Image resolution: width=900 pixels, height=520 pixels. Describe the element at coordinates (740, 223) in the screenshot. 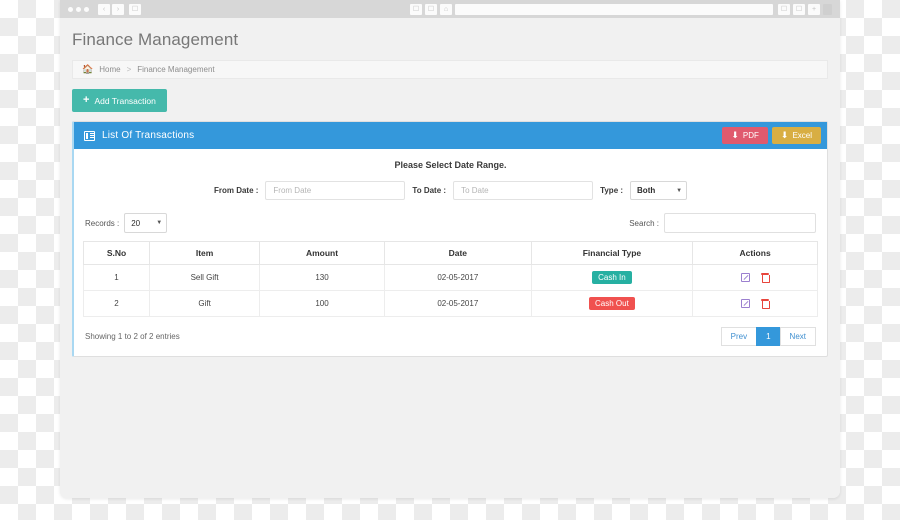

I see `search-input` at that location.